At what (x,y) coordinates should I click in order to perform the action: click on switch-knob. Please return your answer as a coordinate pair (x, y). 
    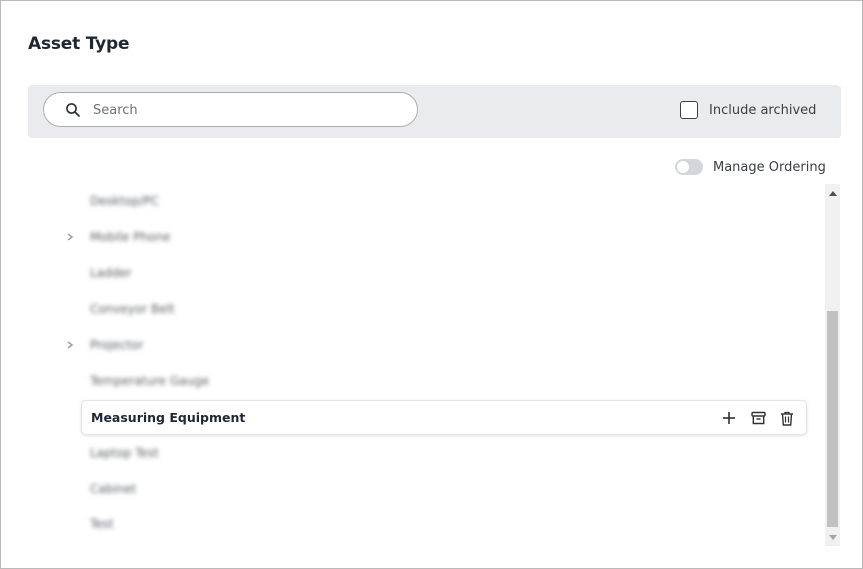
    Looking at the image, I should click on (683, 167).